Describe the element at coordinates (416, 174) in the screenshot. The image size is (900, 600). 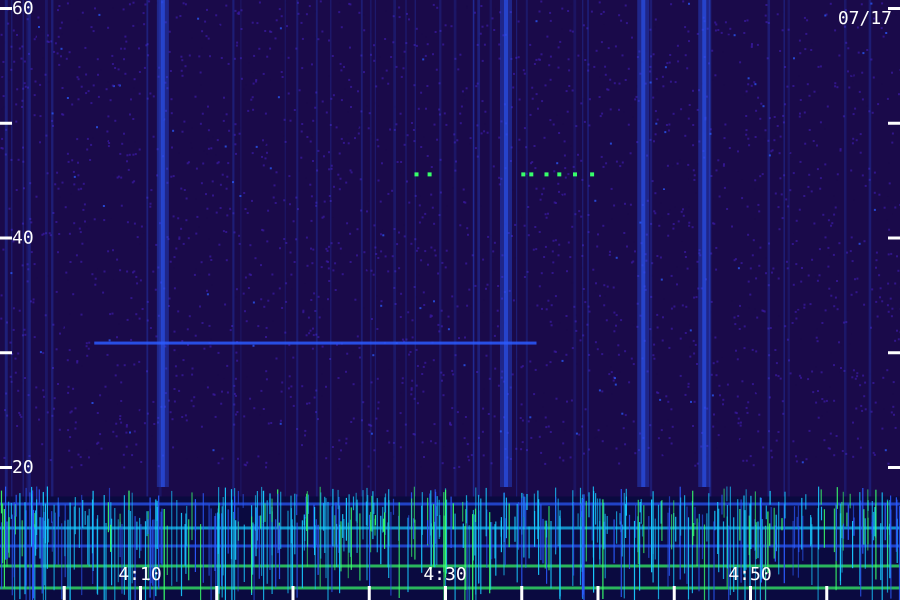
I see `dot-signal` at that location.